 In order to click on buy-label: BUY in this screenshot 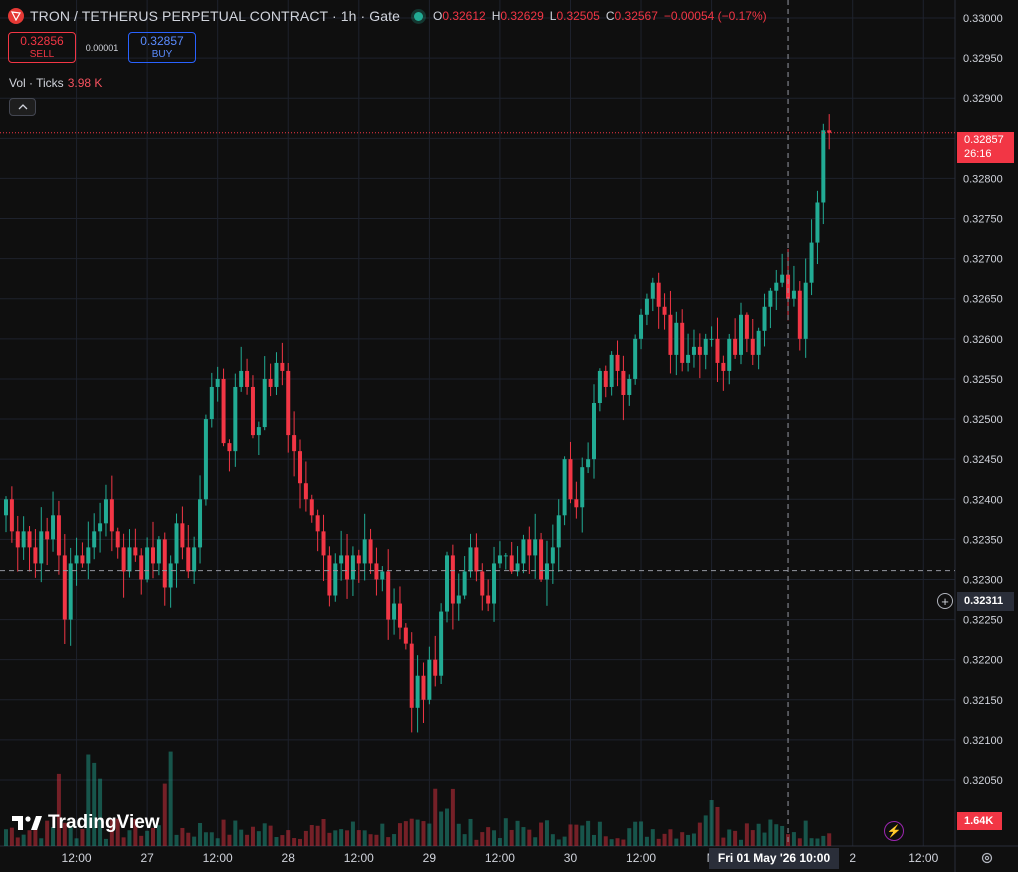, I will do `click(162, 54)`.